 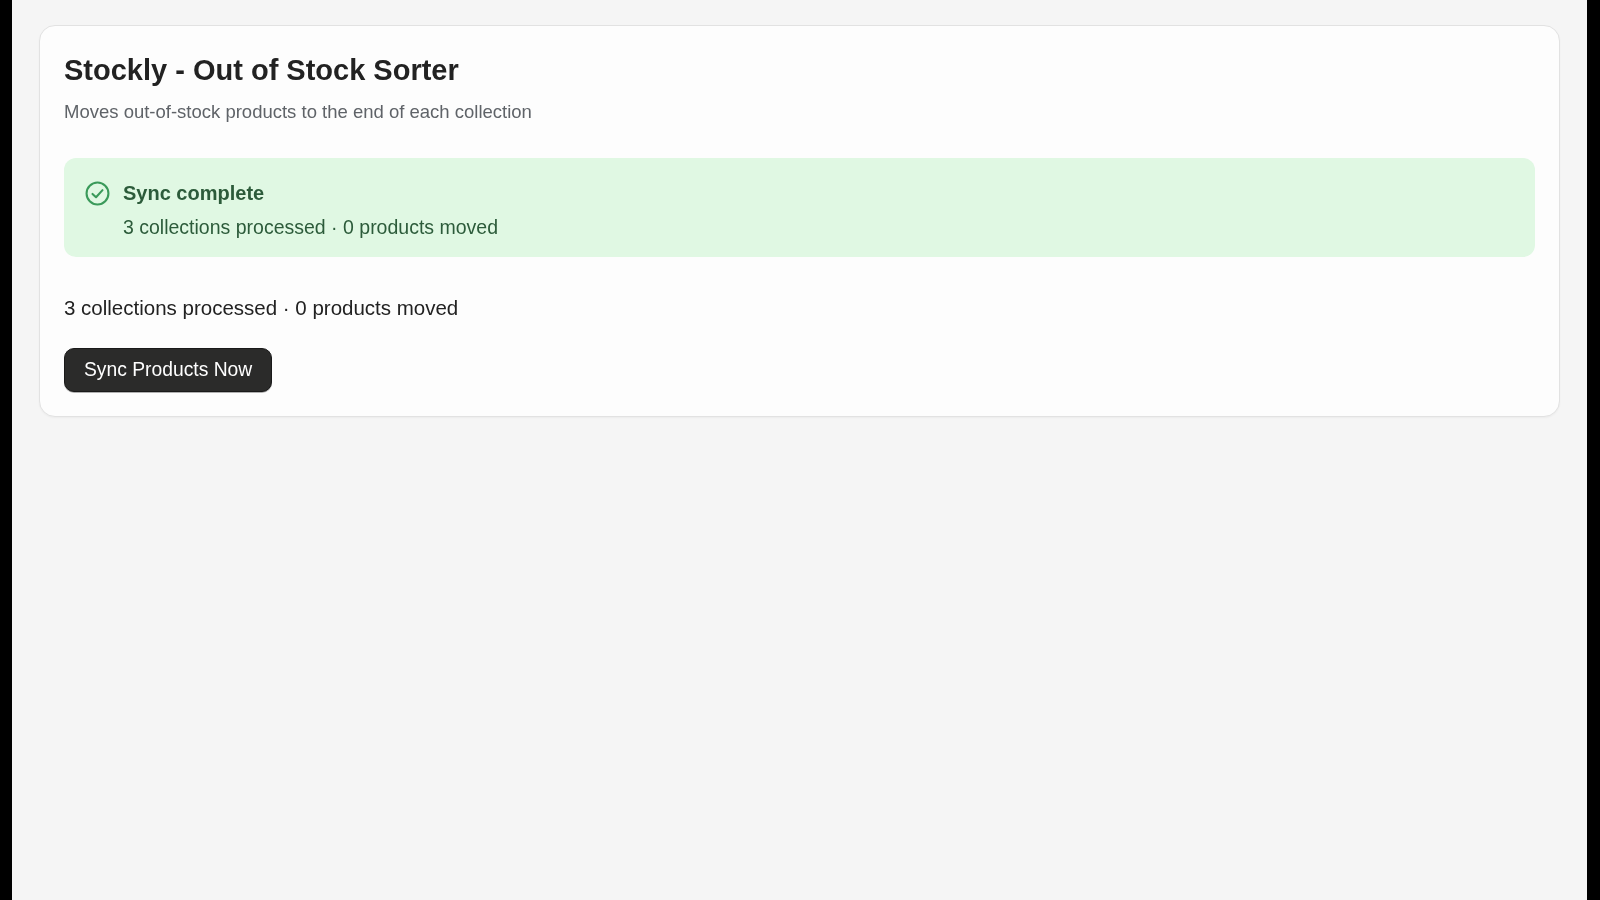 I want to click on sync-button: Sync Products Now, so click(x=168, y=370).